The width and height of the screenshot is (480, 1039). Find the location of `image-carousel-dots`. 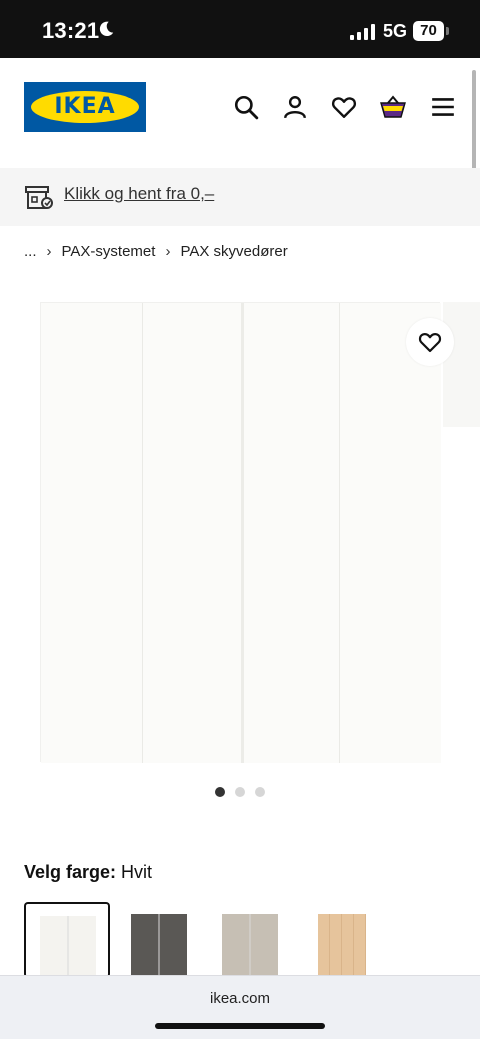

image-carousel-dots is located at coordinates (240, 792).